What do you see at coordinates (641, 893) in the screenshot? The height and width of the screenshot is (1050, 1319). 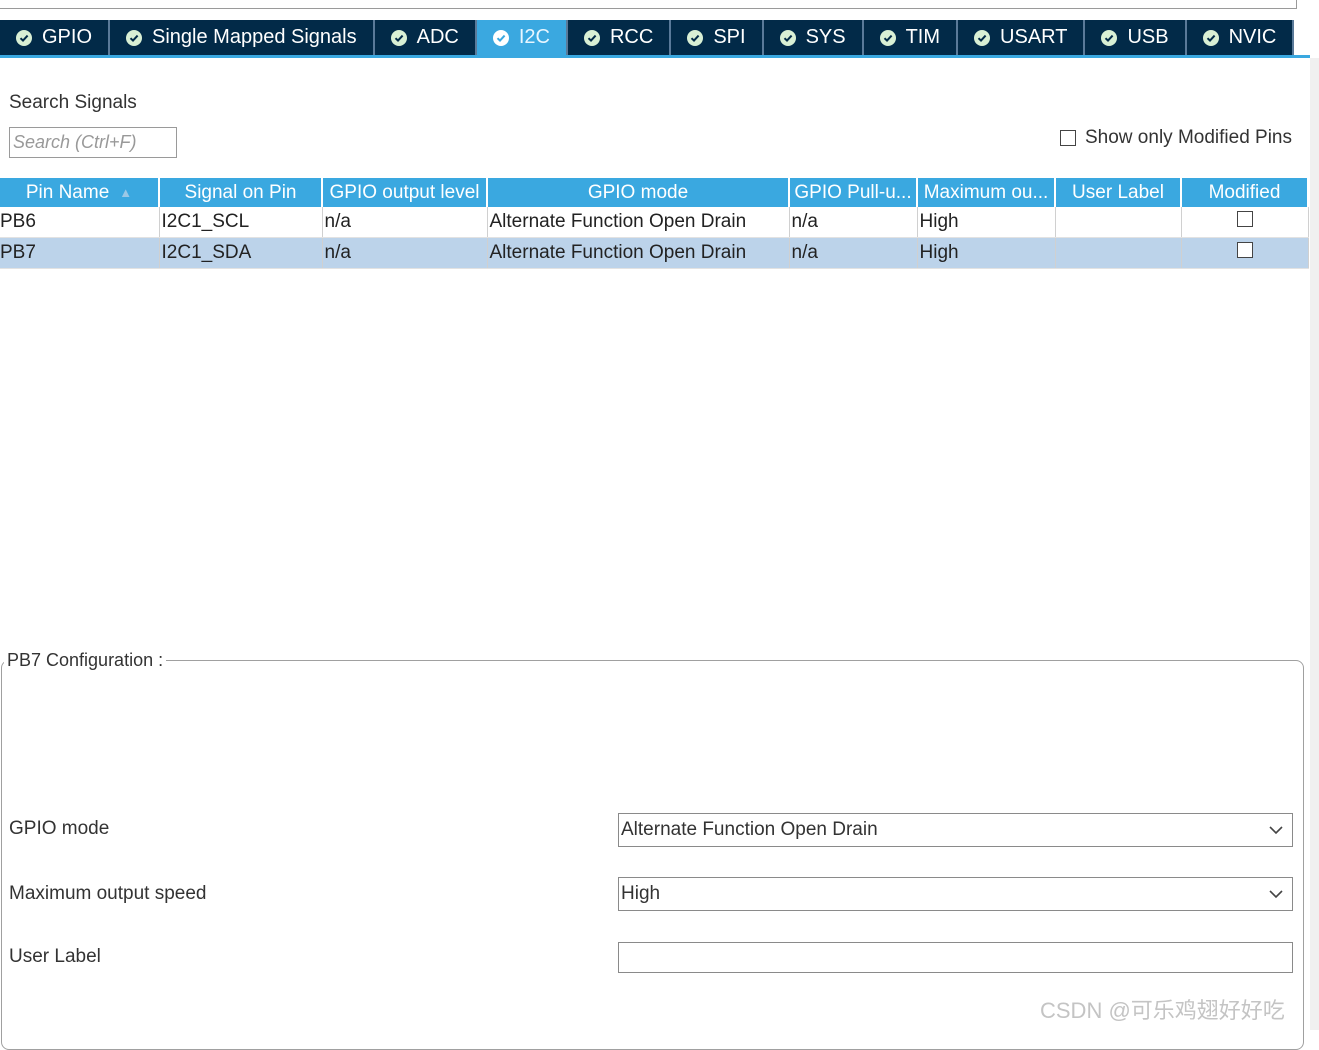 I see `max-speed-value: High` at bounding box center [641, 893].